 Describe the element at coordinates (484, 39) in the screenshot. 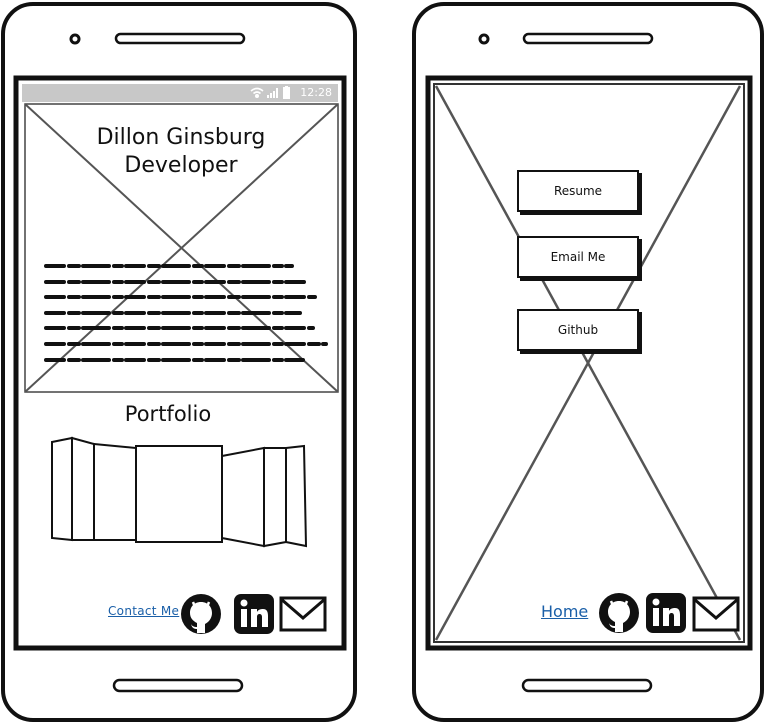

I see `right-phone-camera` at that location.